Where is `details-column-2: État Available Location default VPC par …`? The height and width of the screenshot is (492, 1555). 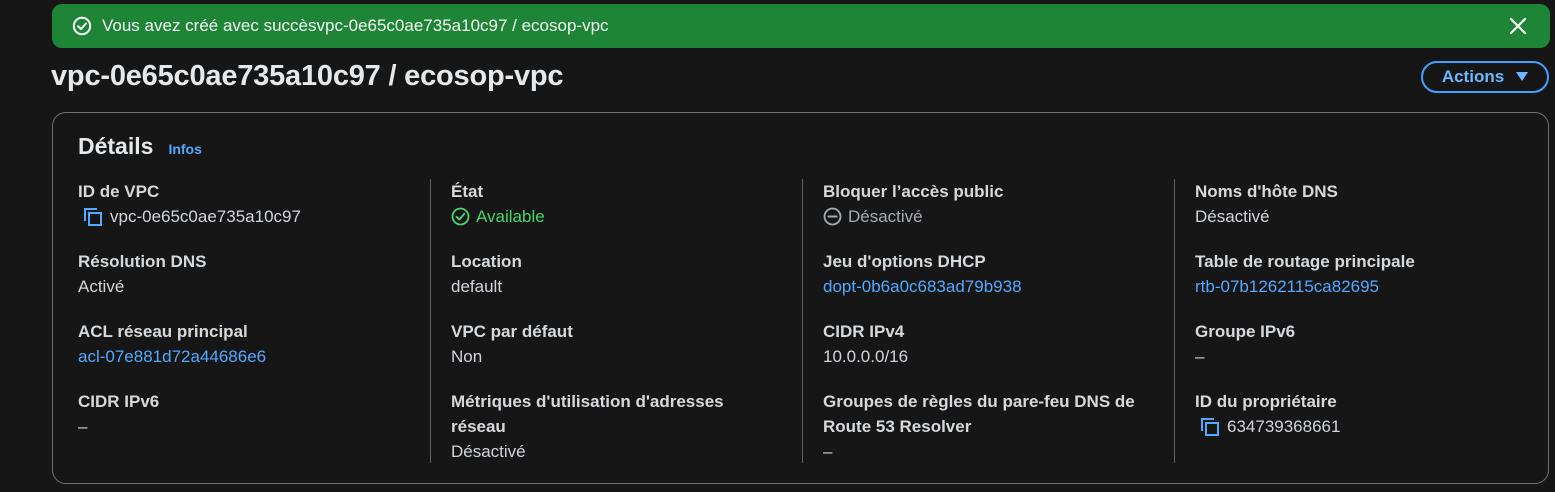
details-column-2: État Available Location default VPC par … is located at coordinates (608, 321).